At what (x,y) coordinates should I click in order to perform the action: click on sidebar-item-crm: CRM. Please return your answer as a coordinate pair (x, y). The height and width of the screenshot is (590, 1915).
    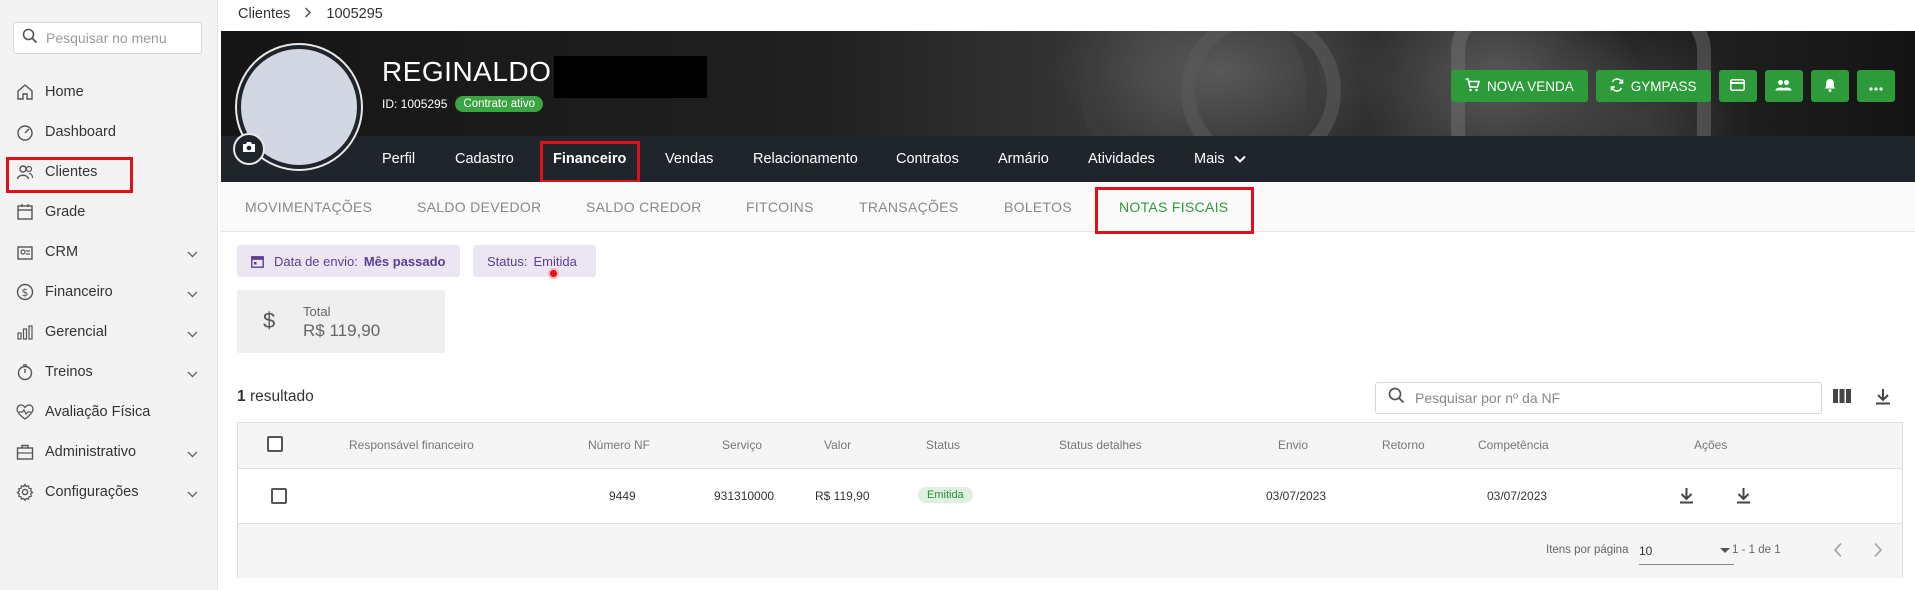
    Looking at the image, I should click on (109, 252).